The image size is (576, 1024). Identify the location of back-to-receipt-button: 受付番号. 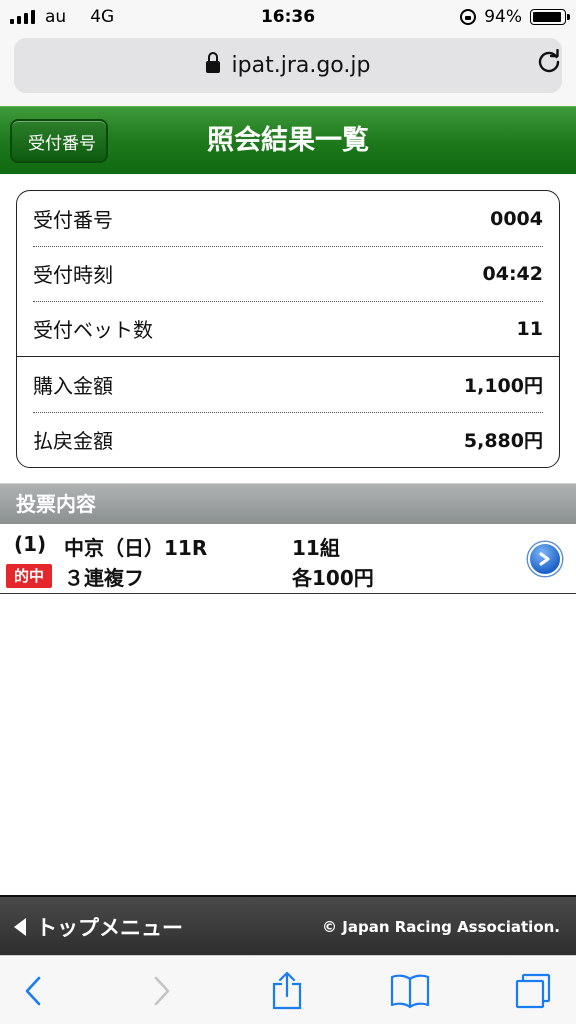
(59, 141).